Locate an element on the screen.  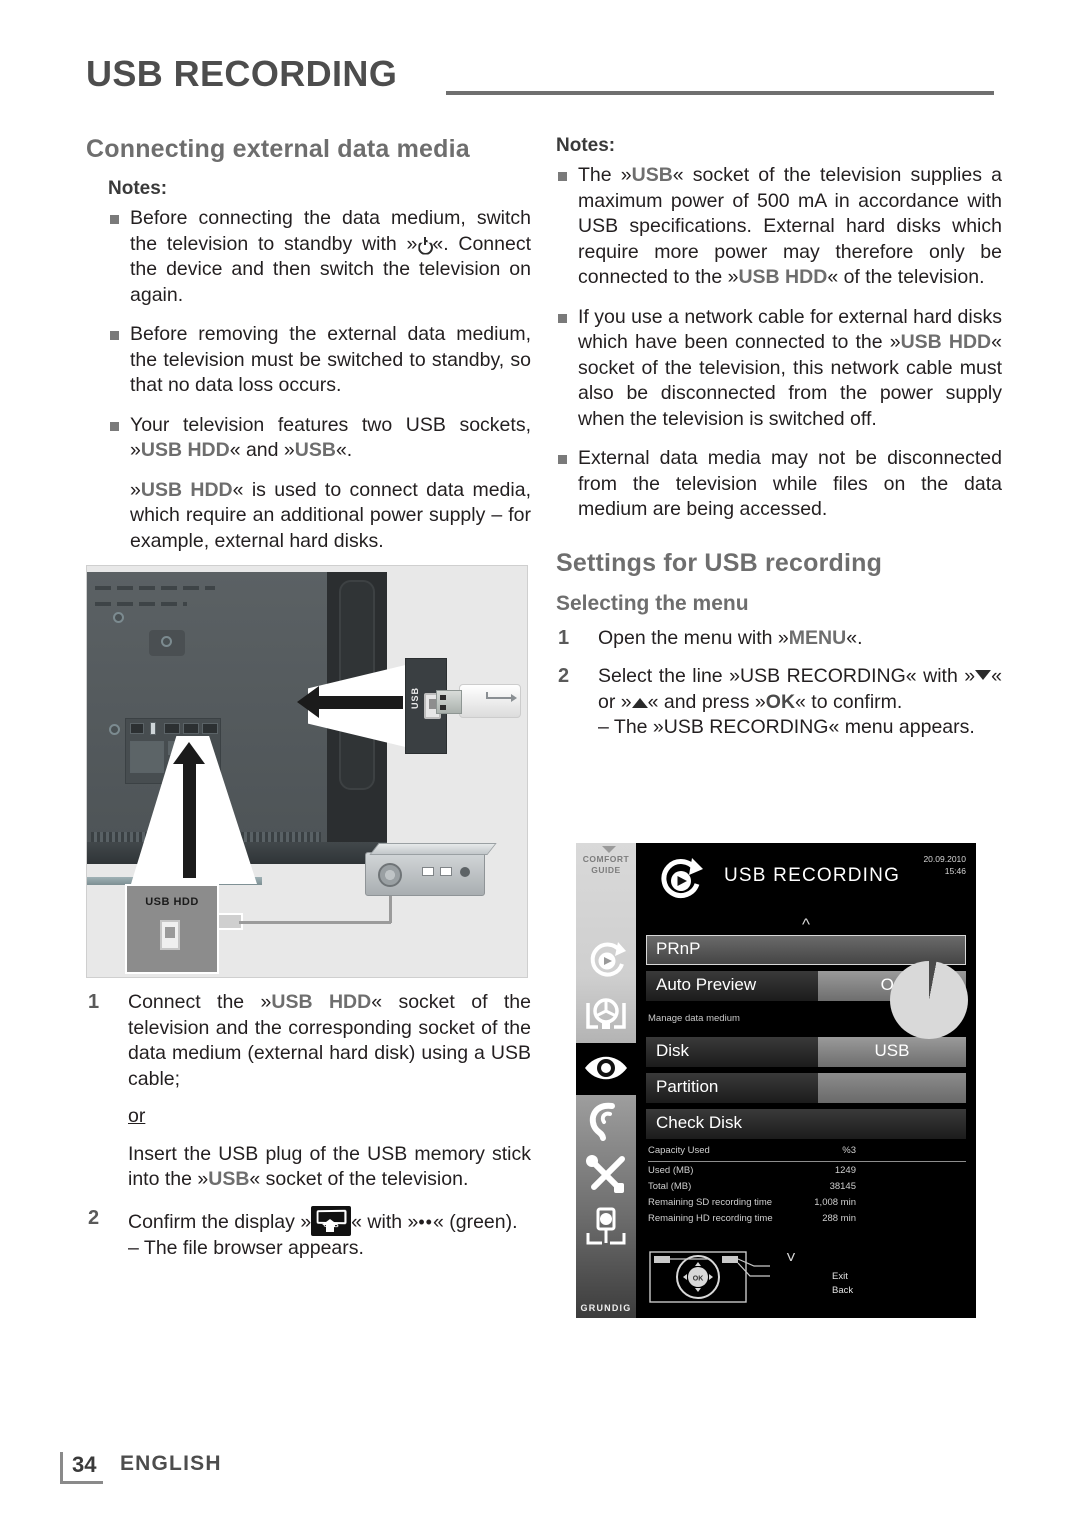
step-number: 1 is located at coordinates (564, 637).